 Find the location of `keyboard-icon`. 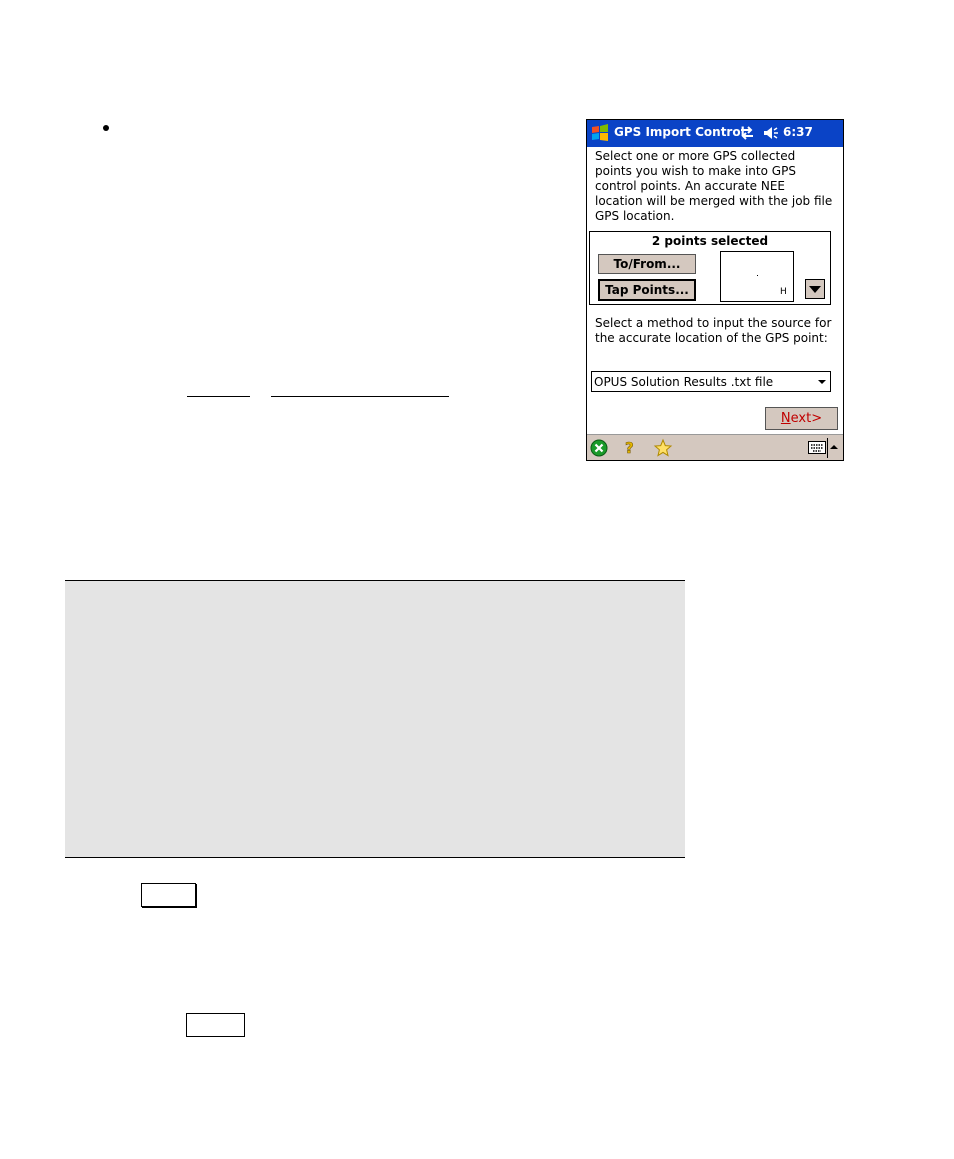

keyboard-icon is located at coordinates (817, 447).